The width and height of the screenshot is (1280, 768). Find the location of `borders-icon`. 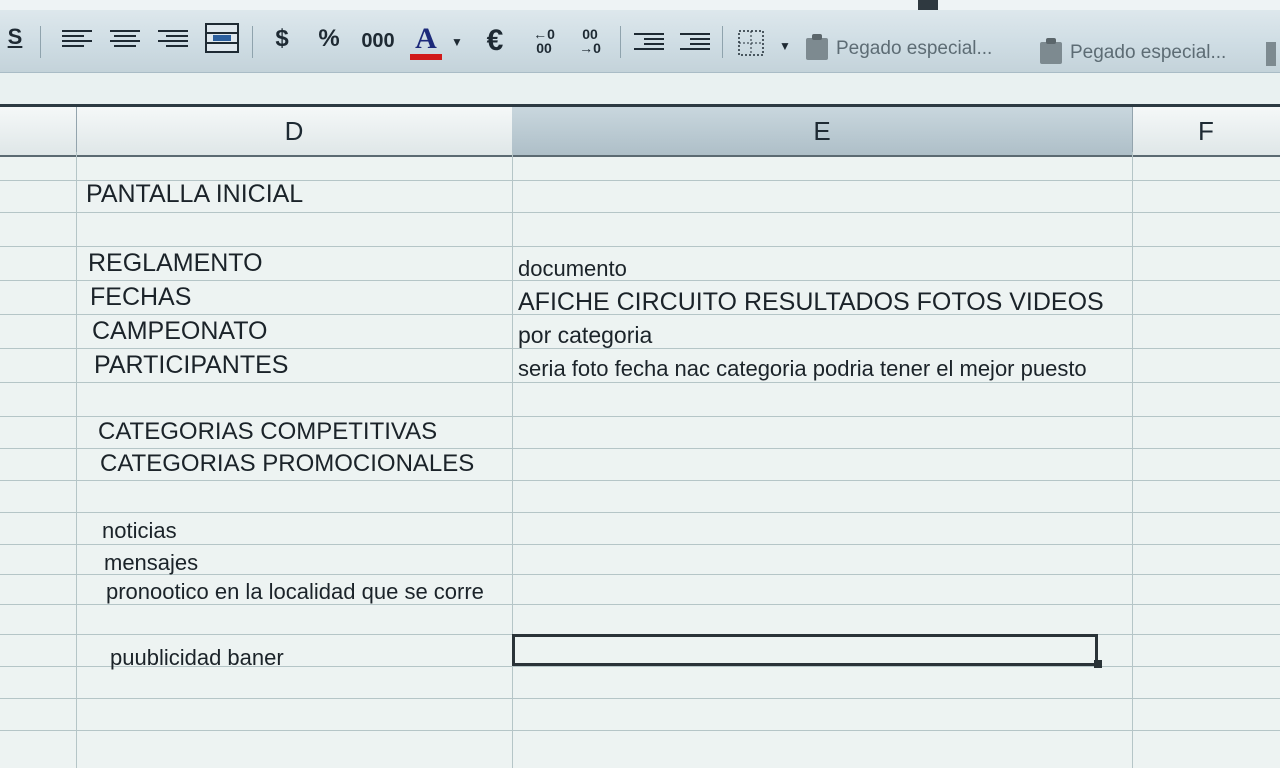

borders-icon is located at coordinates (751, 43).